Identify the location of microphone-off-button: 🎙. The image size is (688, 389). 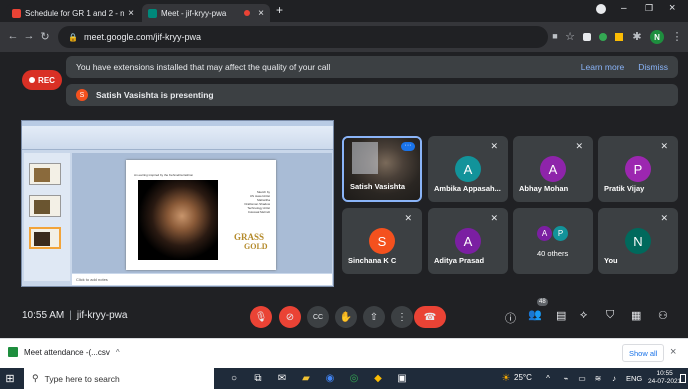
(261, 317).